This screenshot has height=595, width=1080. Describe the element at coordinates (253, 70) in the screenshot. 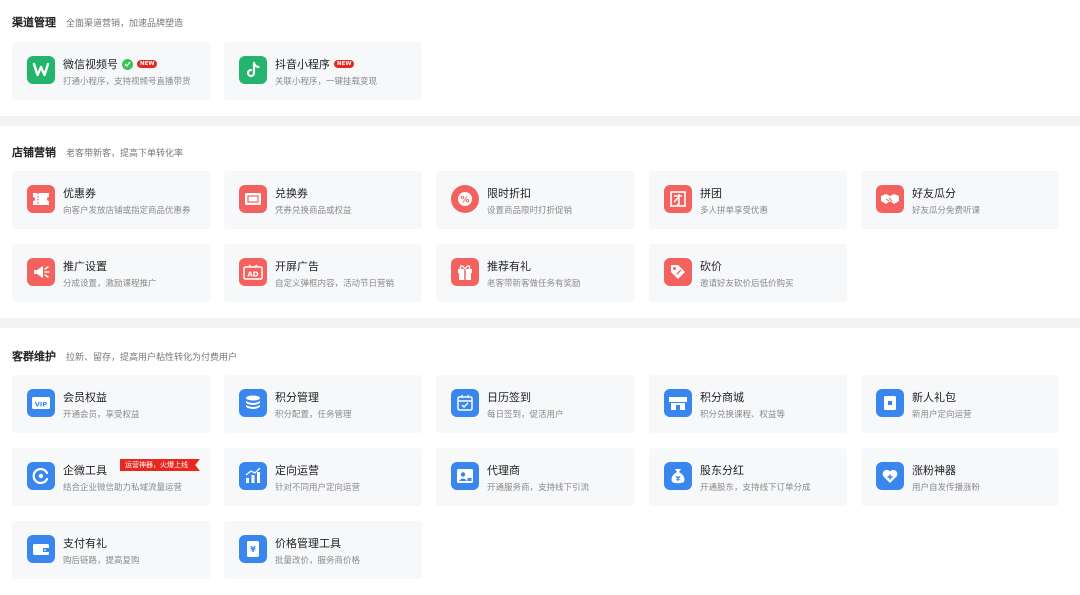

I see `douyin-icon` at that location.